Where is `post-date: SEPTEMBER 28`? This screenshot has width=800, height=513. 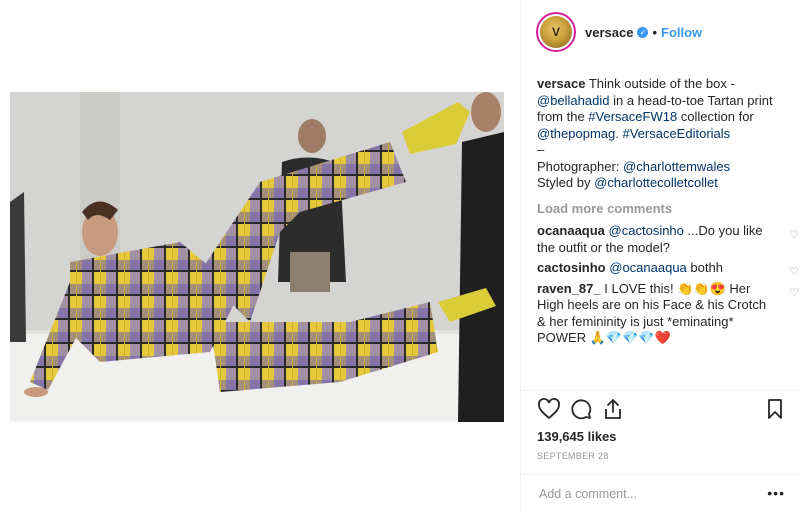
post-date: SEPTEMBER 28 is located at coordinates (573, 456).